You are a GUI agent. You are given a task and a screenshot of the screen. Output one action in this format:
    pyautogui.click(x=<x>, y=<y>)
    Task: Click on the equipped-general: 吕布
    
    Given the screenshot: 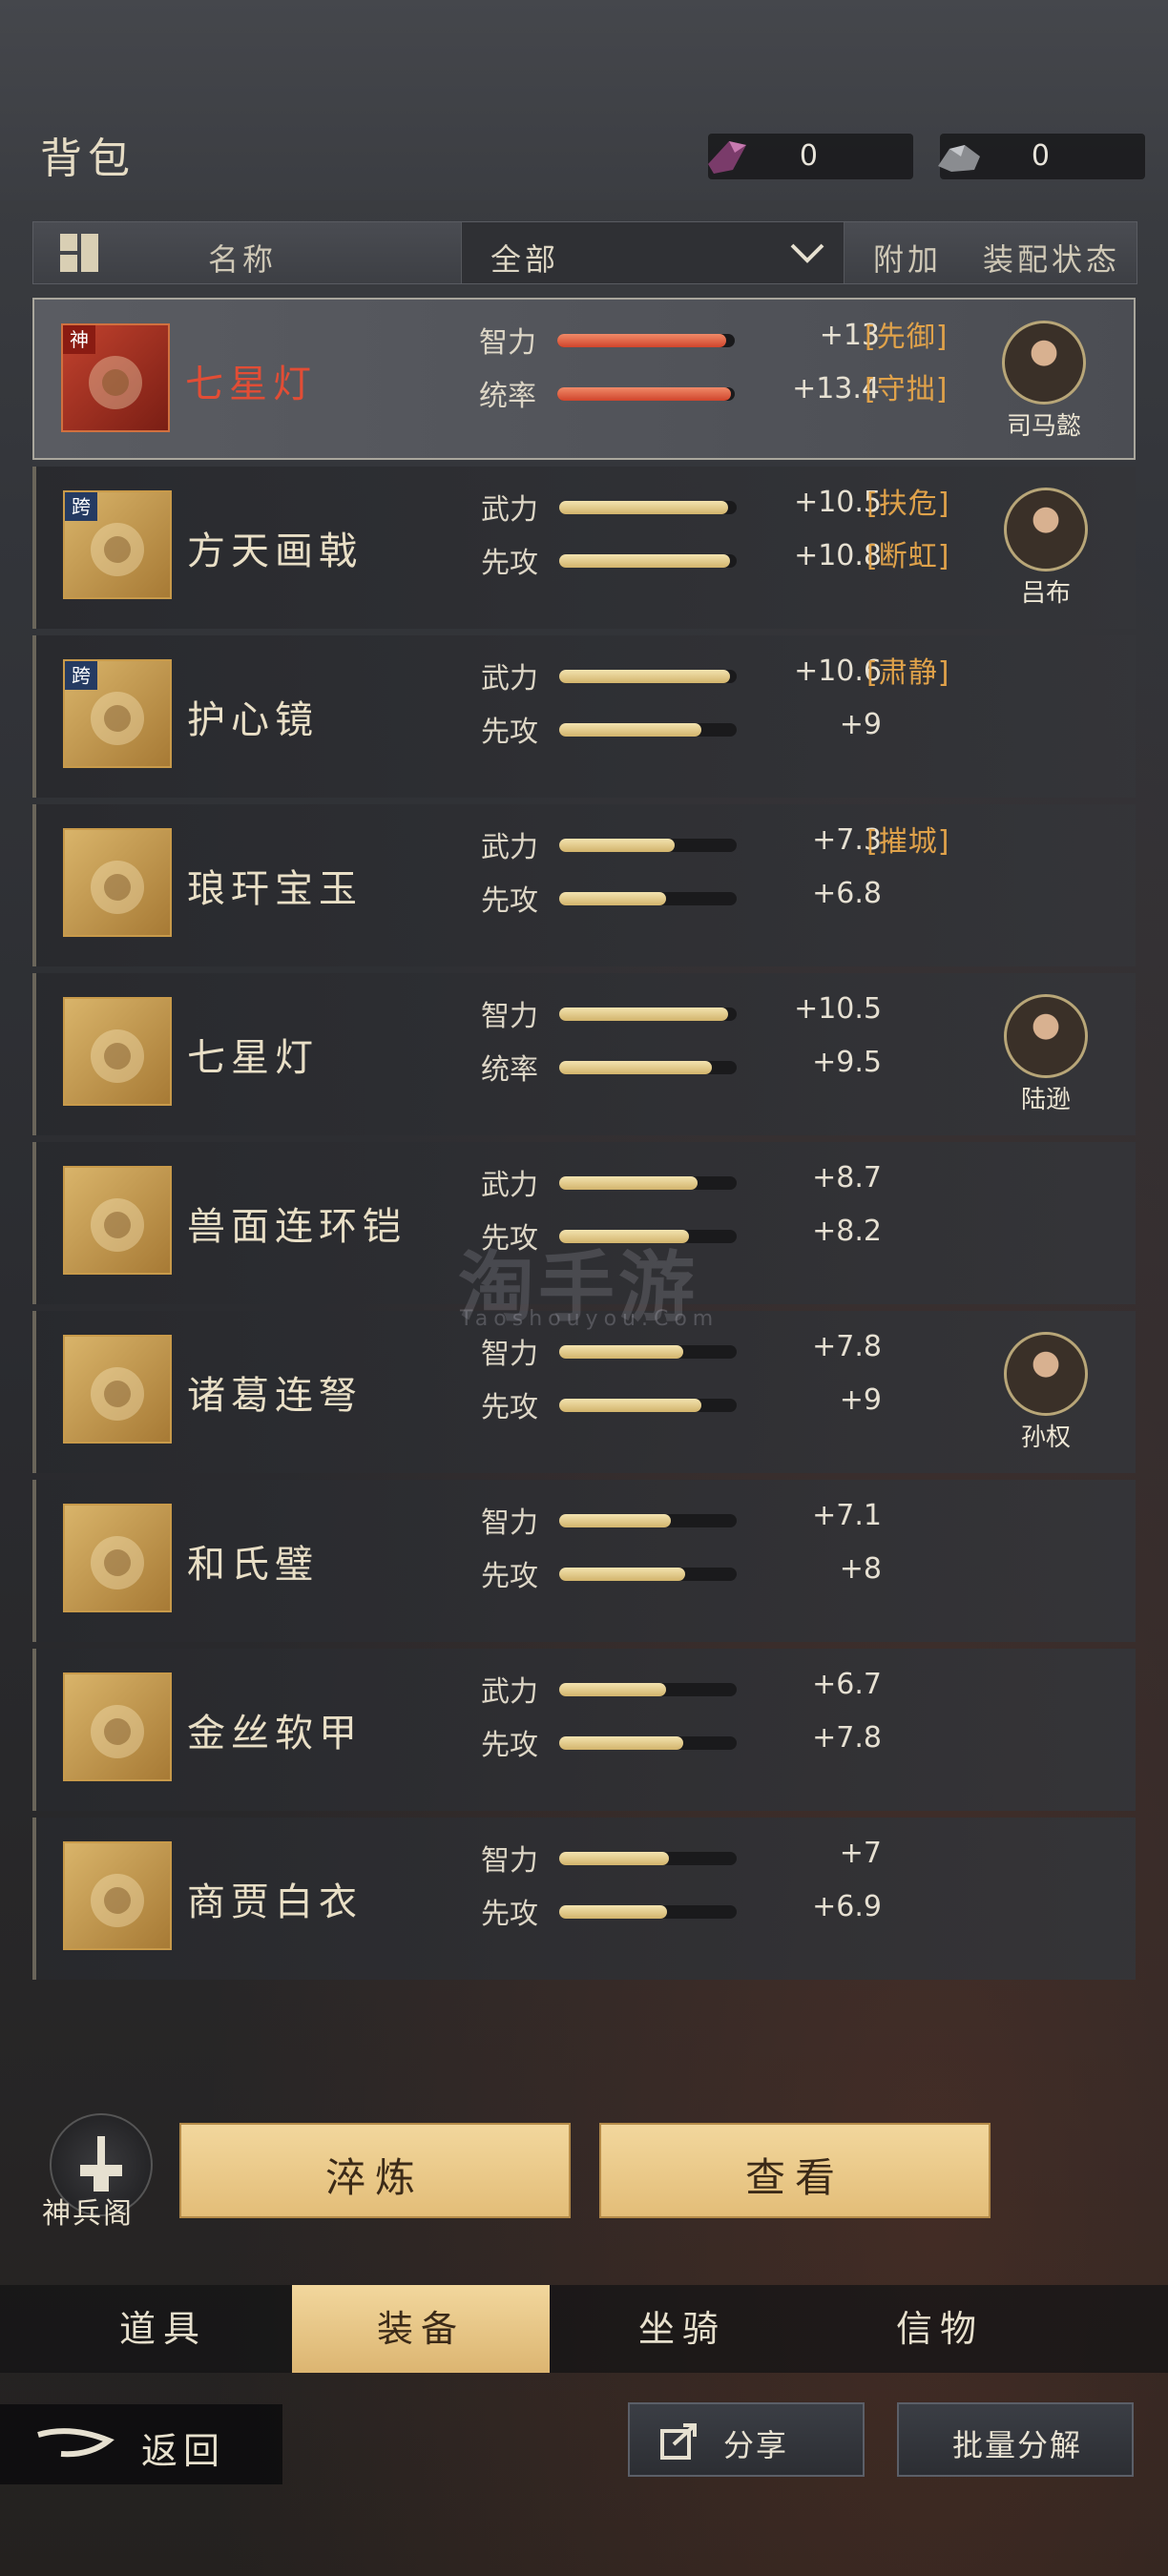 What is the action you would take?
    pyautogui.click(x=1046, y=548)
    